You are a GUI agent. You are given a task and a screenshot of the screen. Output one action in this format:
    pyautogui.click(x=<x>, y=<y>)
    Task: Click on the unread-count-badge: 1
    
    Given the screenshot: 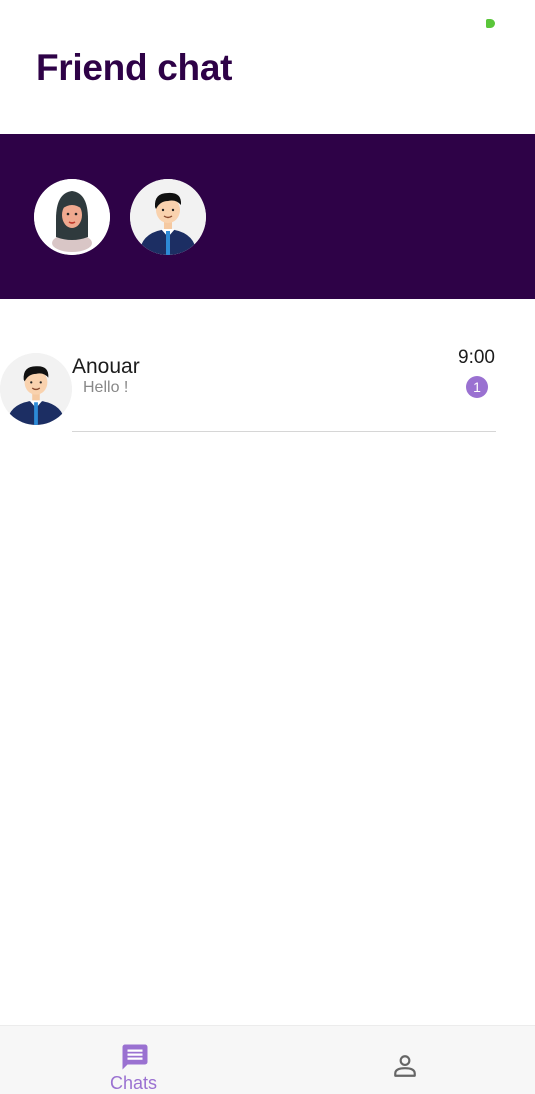 What is the action you would take?
    pyautogui.click(x=477, y=387)
    